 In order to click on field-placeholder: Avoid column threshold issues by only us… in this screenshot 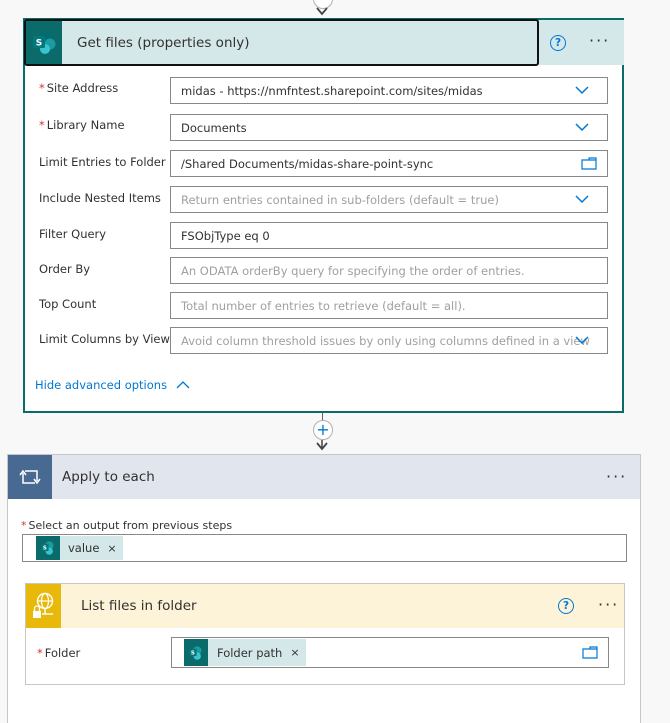, I will do `click(385, 340)`.